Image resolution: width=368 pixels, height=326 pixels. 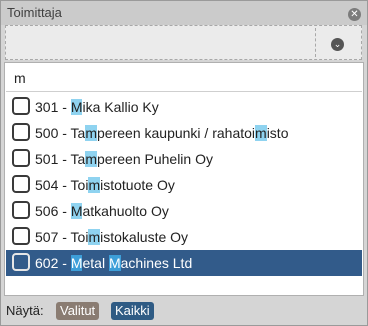 What do you see at coordinates (78, 311) in the screenshot?
I see `show-selected-button: Valitut` at bounding box center [78, 311].